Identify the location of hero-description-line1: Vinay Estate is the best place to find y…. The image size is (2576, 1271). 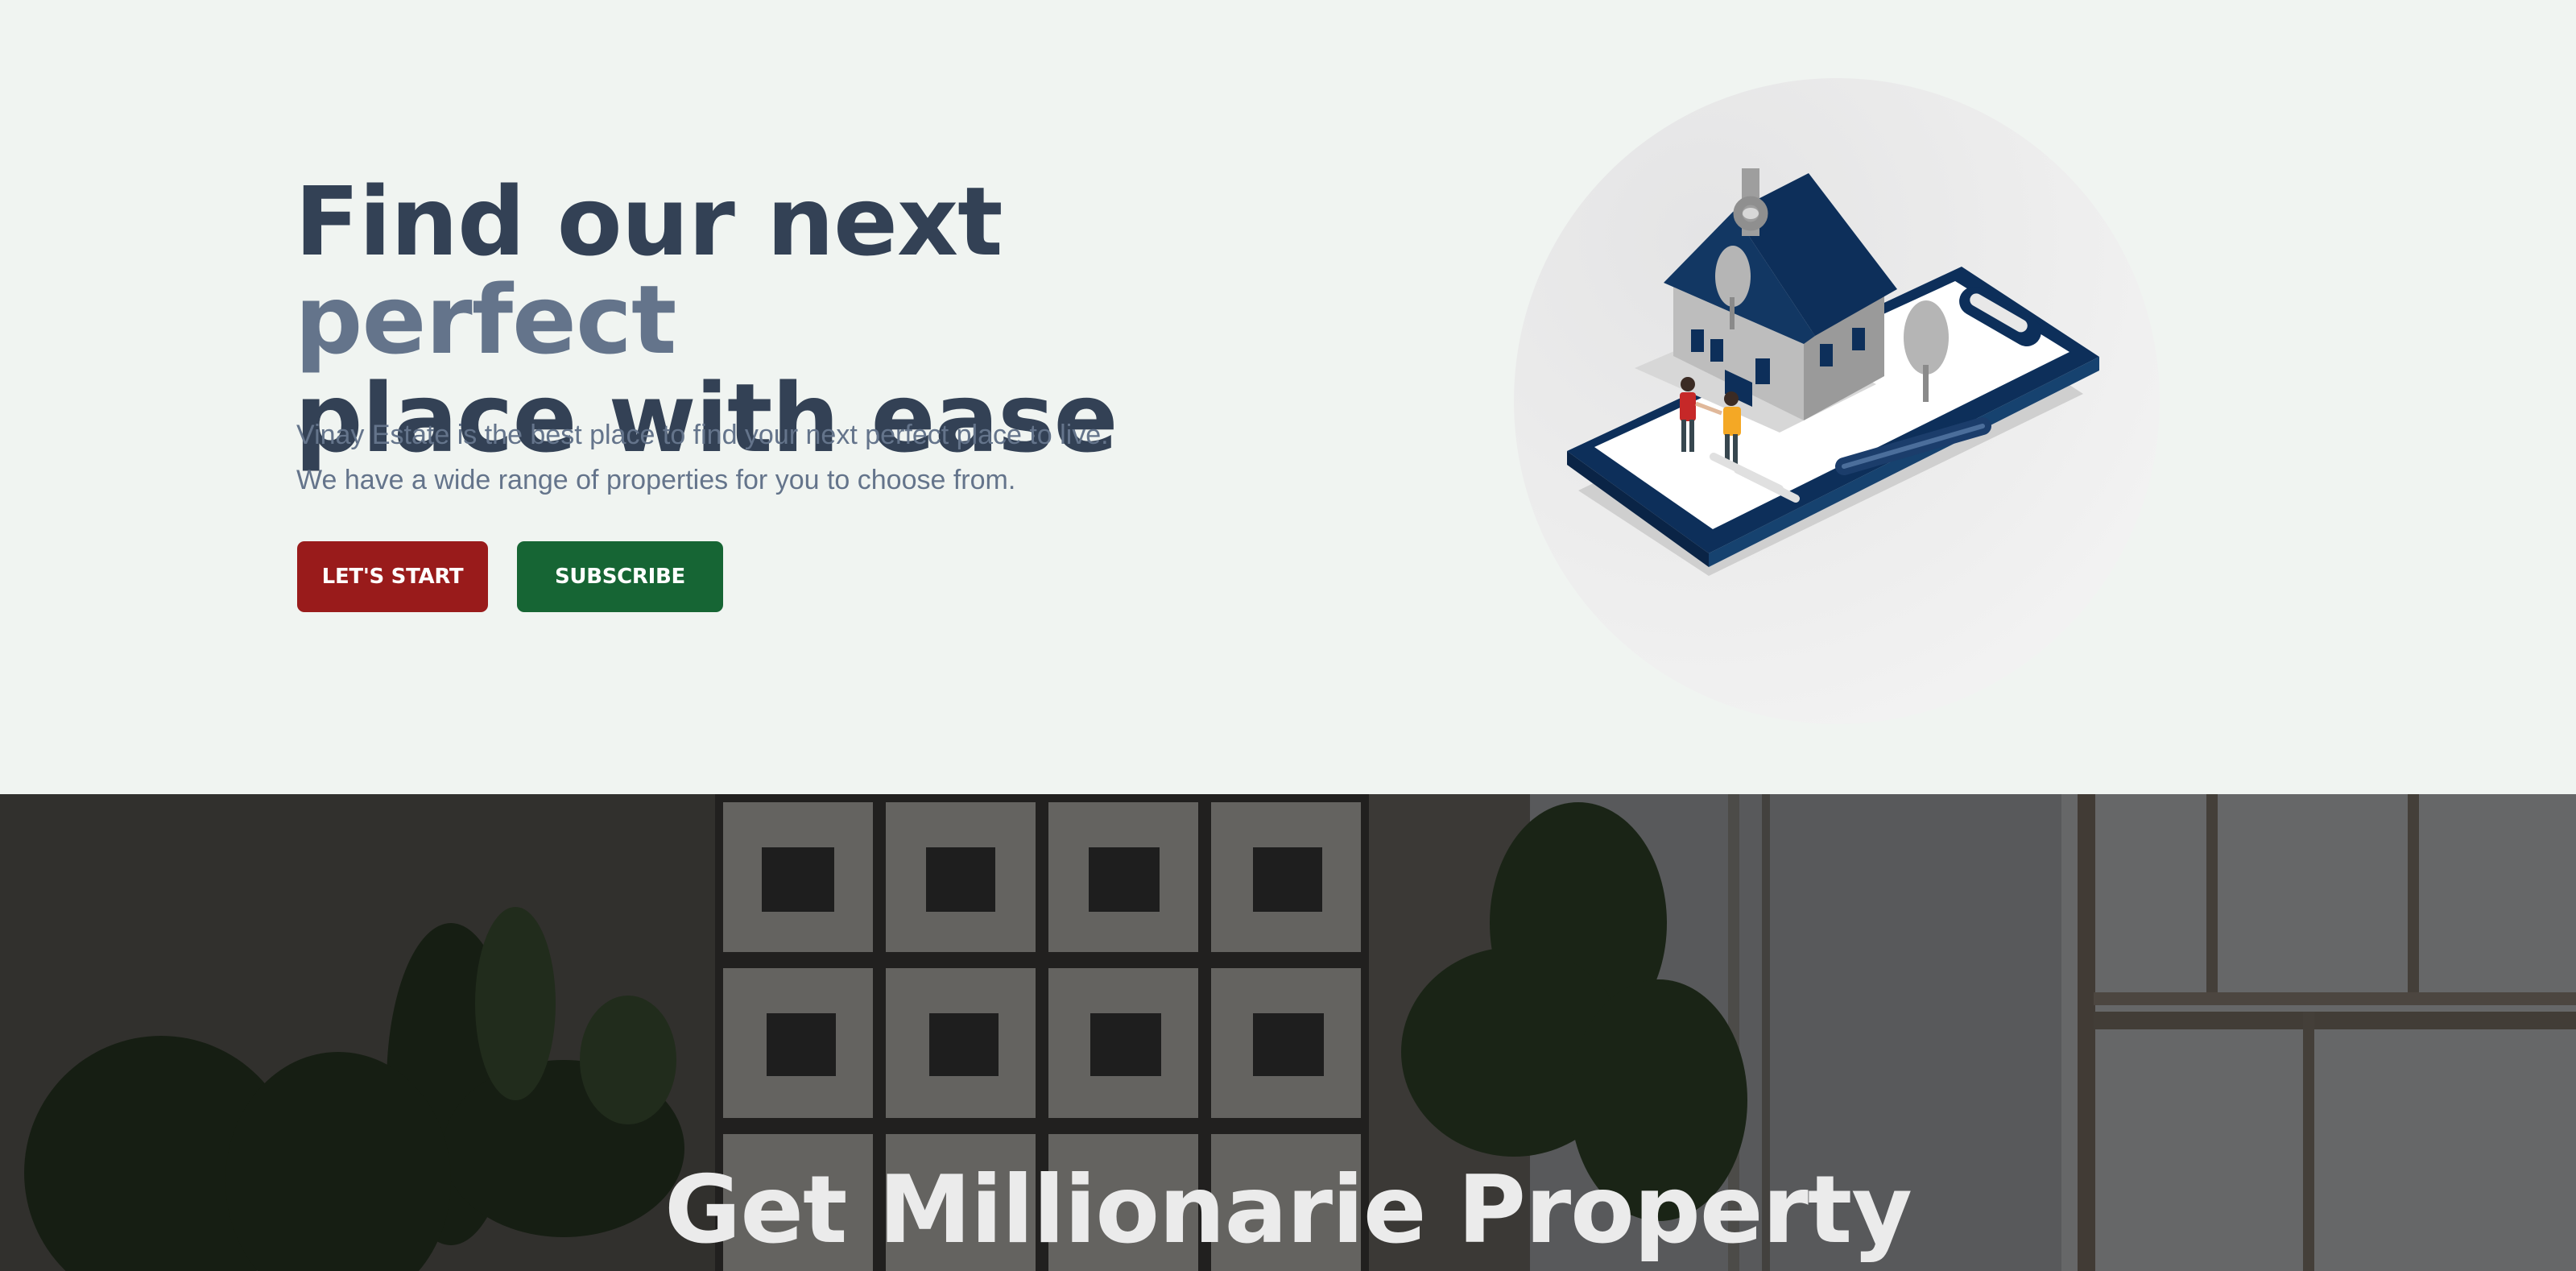
(703, 435).